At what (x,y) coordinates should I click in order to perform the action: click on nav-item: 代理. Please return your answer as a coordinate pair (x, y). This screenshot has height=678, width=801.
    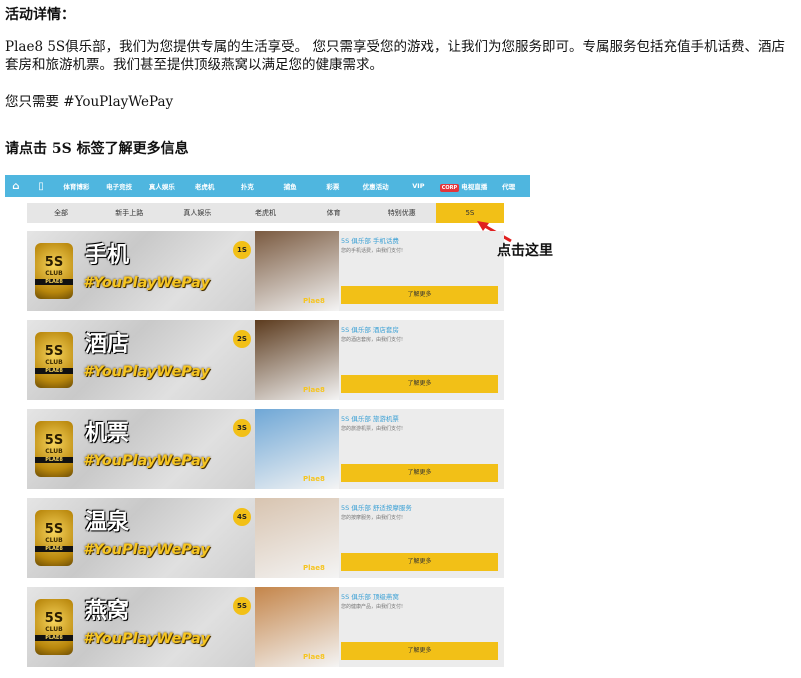
    Looking at the image, I should click on (508, 186).